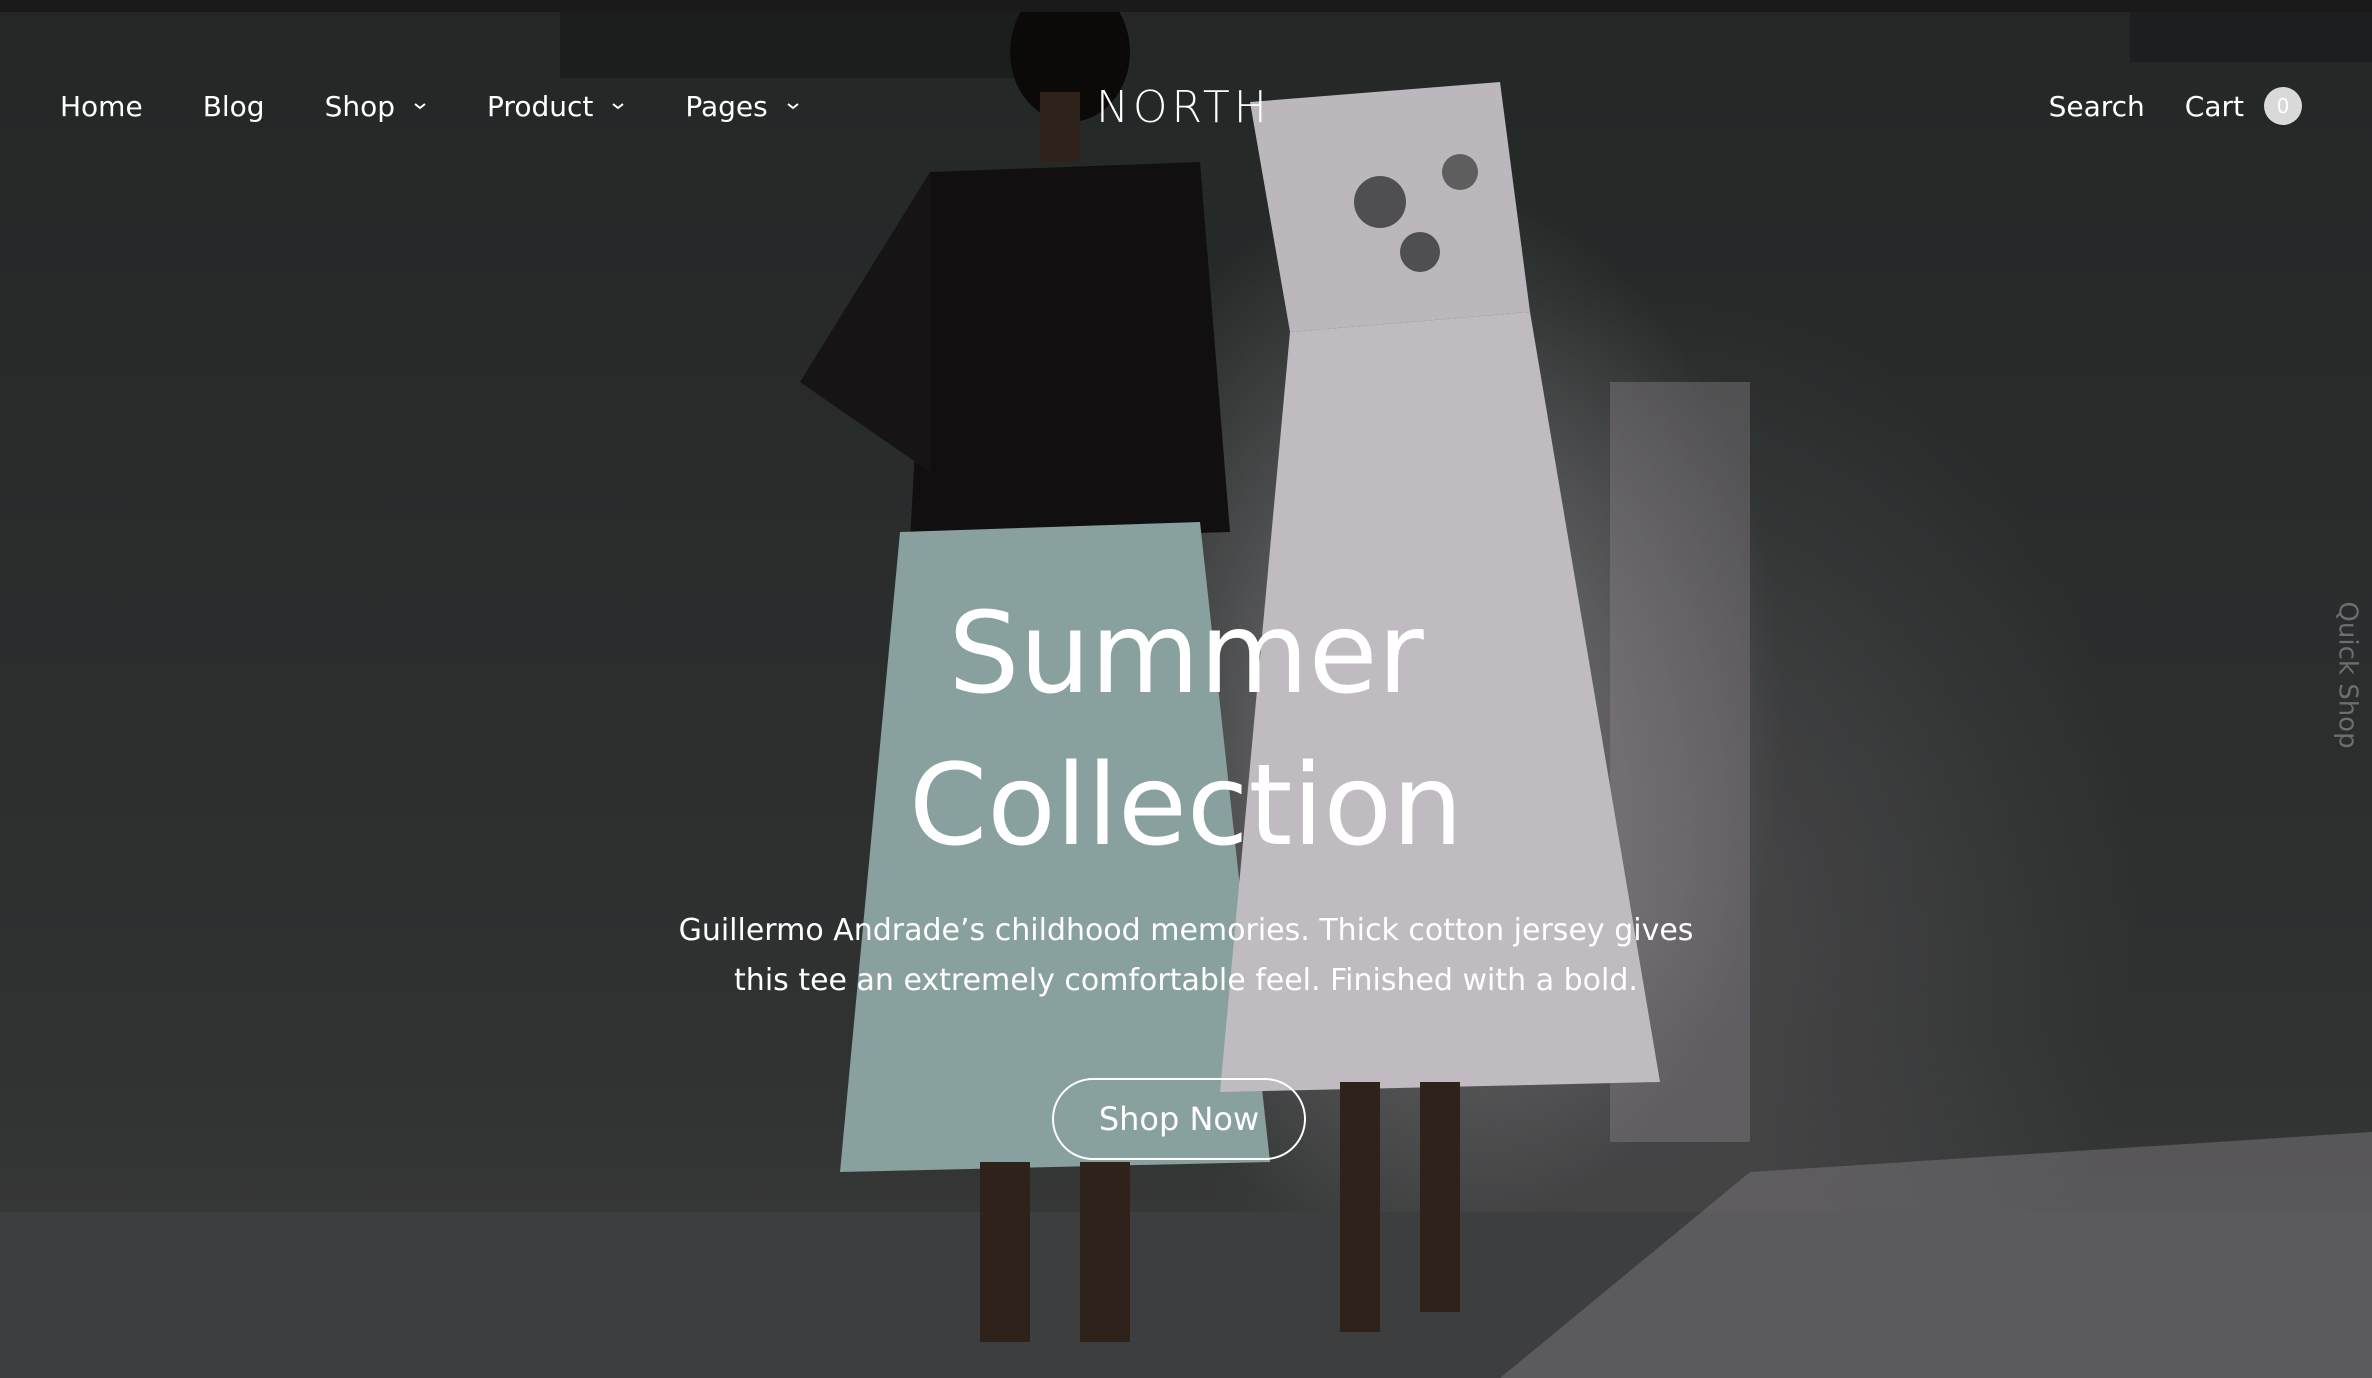 This screenshot has width=2372, height=1378. I want to click on nav-home-label: Home, so click(101, 106).